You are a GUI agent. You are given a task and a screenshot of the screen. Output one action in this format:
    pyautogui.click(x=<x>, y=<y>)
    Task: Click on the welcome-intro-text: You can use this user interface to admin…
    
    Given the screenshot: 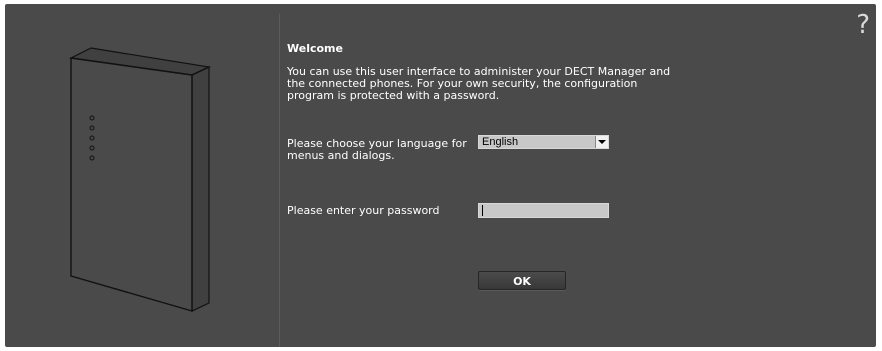 What is the action you would take?
    pyautogui.click(x=479, y=83)
    